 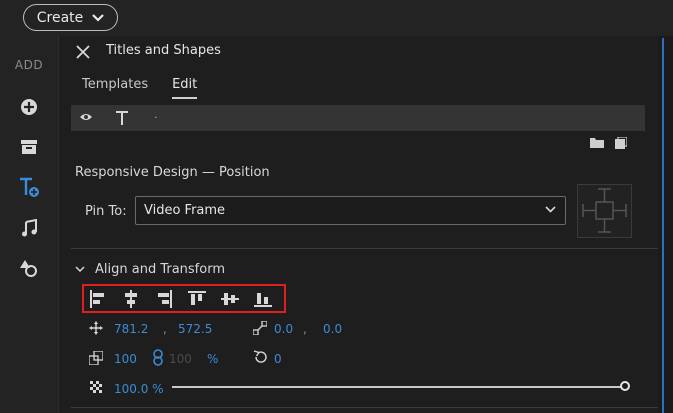 What do you see at coordinates (29, 65) in the screenshot?
I see `add-section-label: ADD` at bounding box center [29, 65].